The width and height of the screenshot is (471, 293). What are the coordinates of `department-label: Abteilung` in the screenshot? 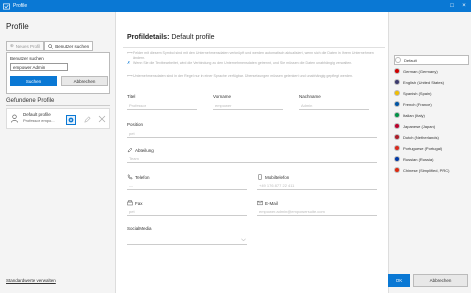 It's located at (144, 150).